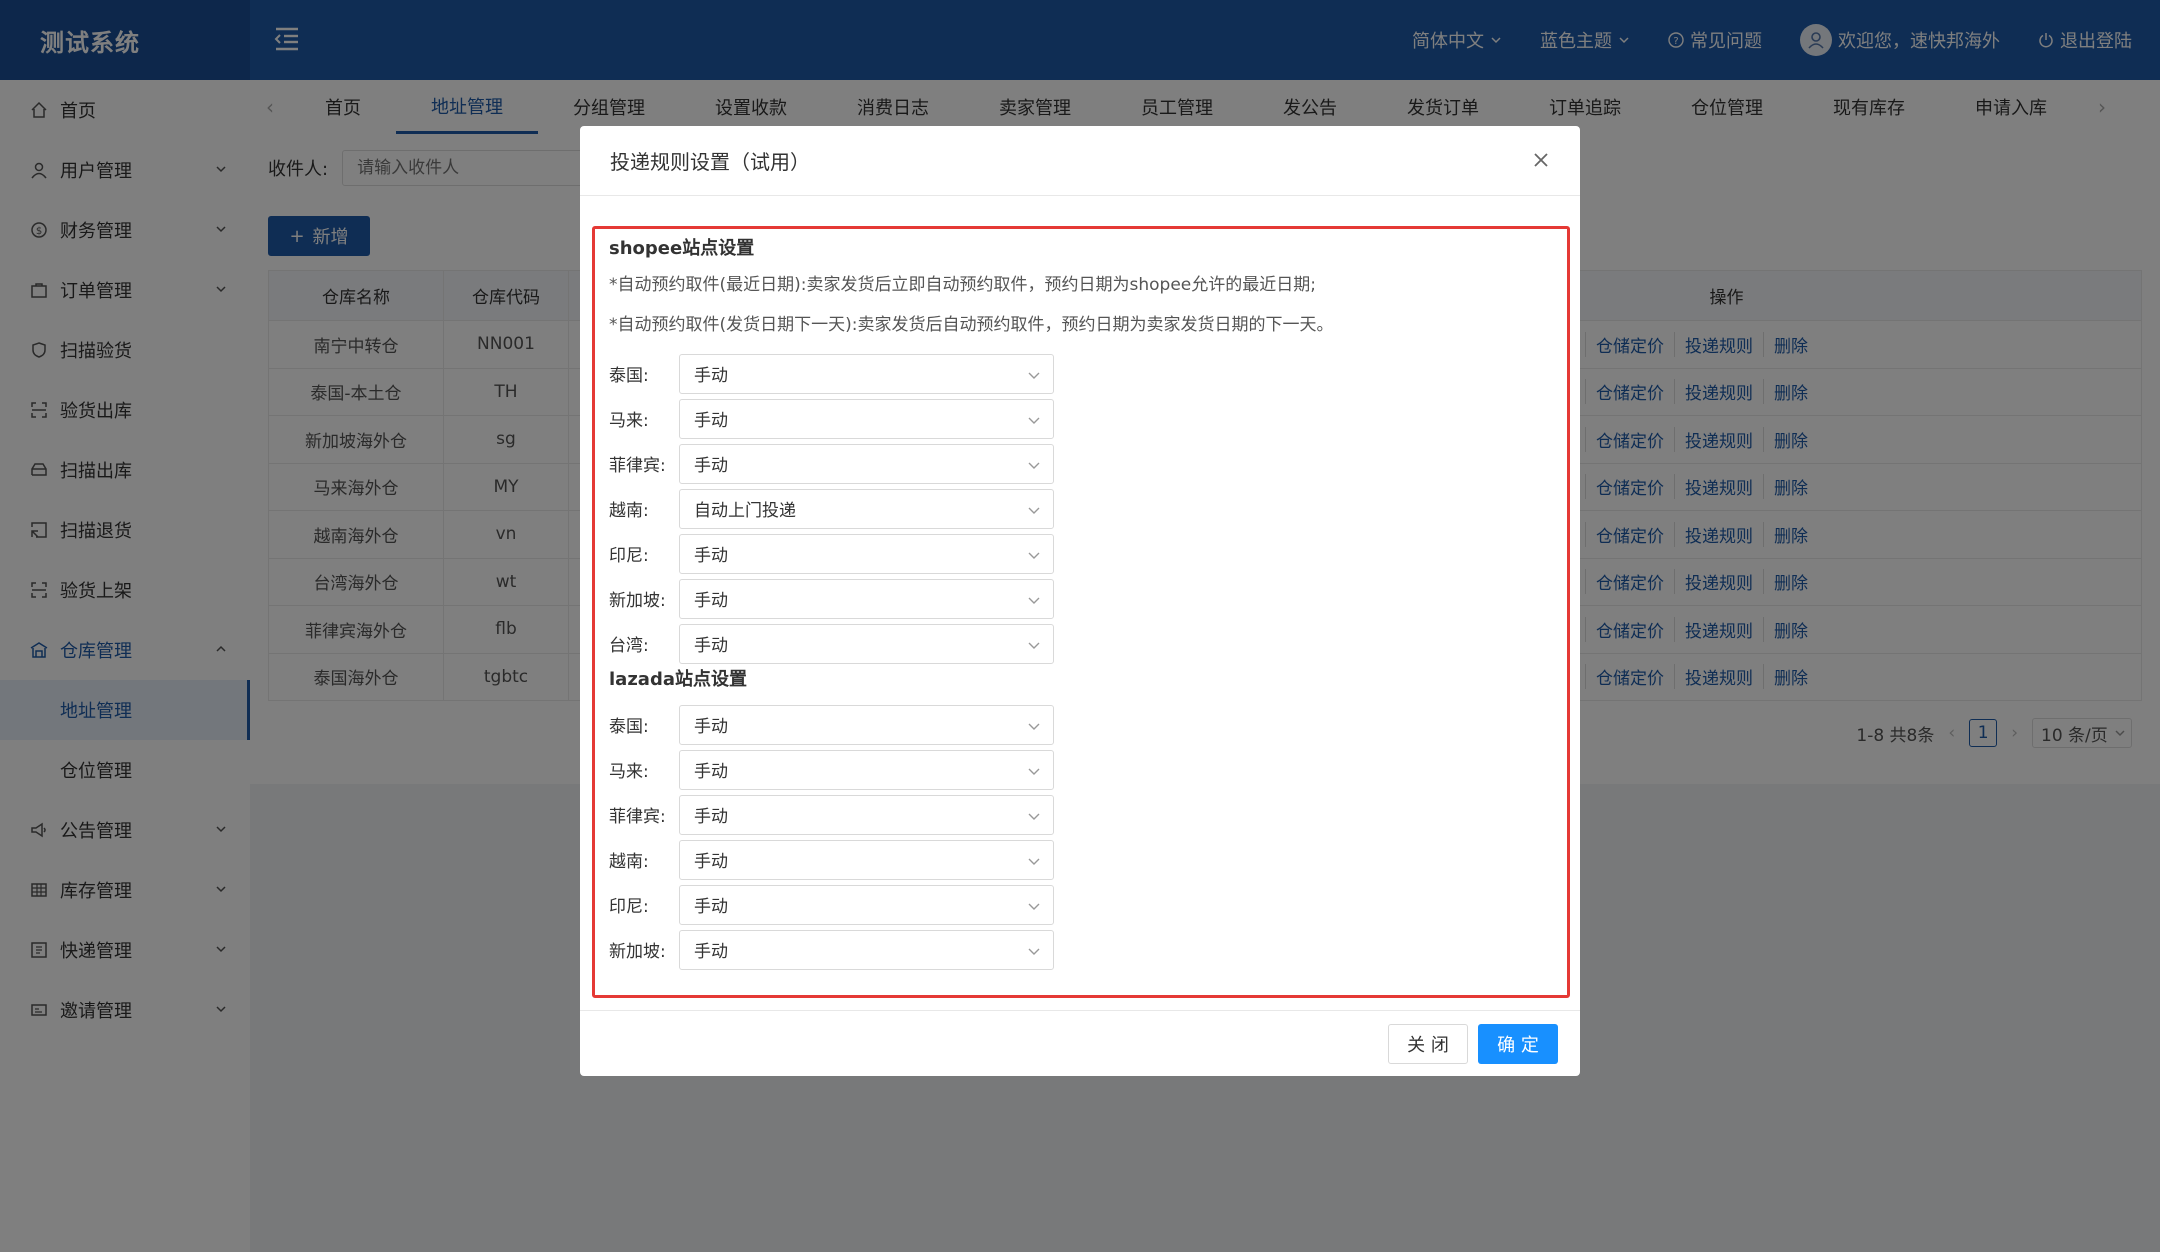 The height and width of the screenshot is (1252, 2160). What do you see at coordinates (637, 817) in the screenshot?
I see `lazada-site-label: 菲律宾:` at bounding box center [637, 817].